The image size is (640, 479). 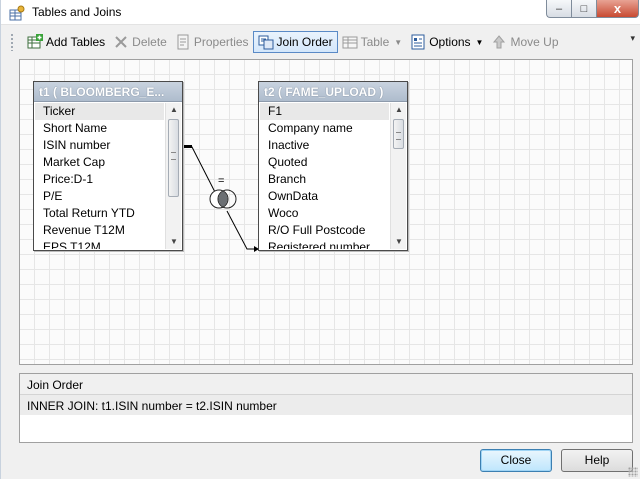 I want to click on column-item: Company name, so click(x=324, y=128).